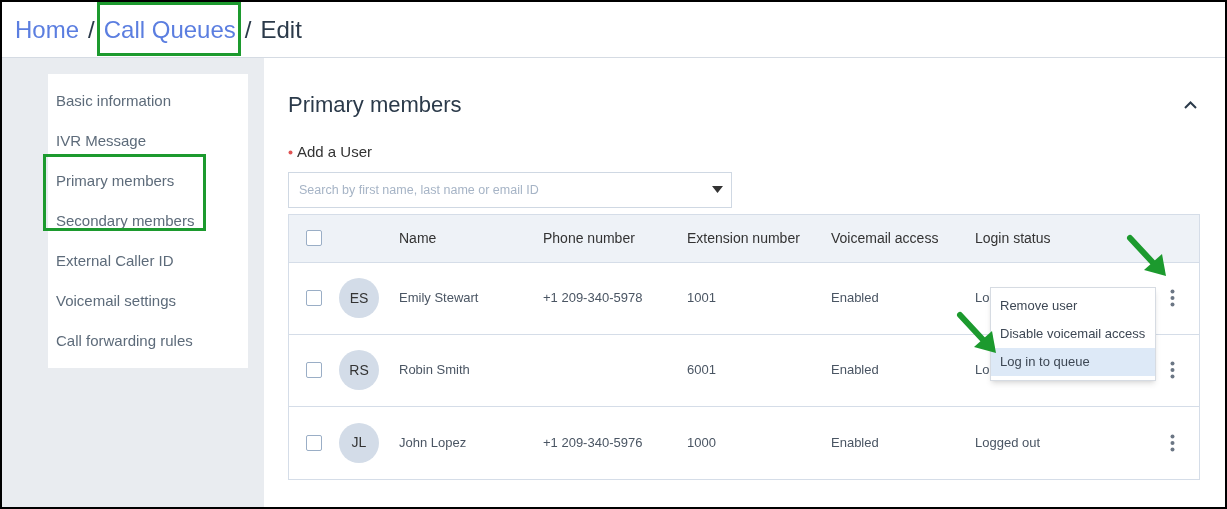  I want to click on sidebar-item: Primary members, so click(148, 181).